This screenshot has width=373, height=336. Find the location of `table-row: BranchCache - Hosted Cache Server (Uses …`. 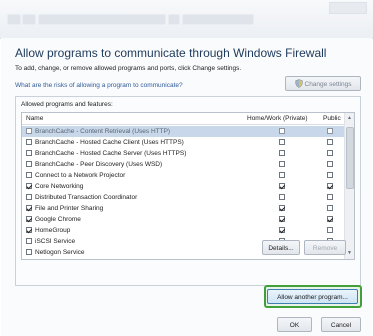

table-row: BranchCache - Hosted Cache Server (Uses … is located at coordinates (184, 153).